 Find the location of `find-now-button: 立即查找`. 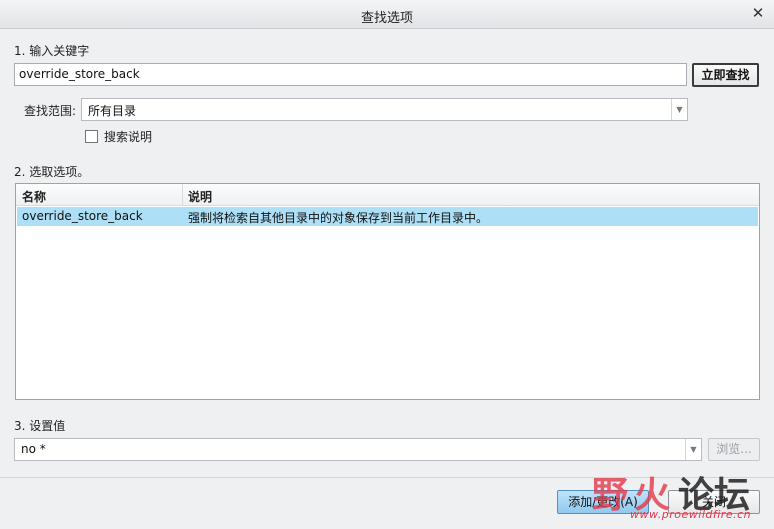

find-now-button: 立即查找 is located at coordinates (725, 75).